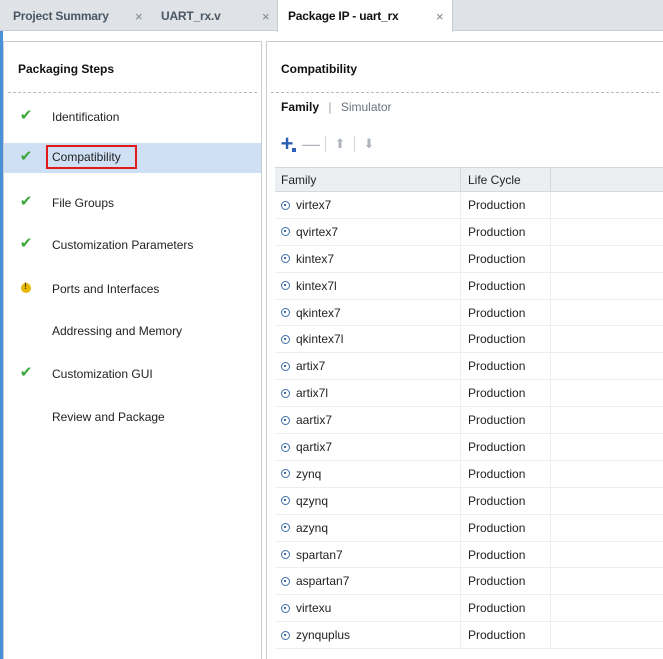 The height and width of the screenshot is (659, 663). What do you see at coordinates (469, 340) in the screenshot?
I see `table-row: qkintex7l Production` at bounding box center [469, 340].